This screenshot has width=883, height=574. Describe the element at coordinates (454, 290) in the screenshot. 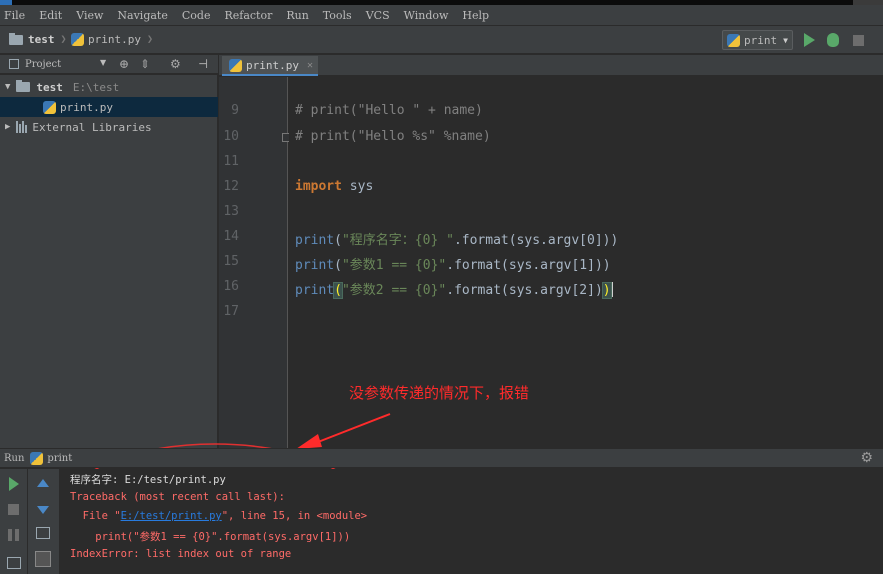

I see `code-line-16: print("参数2 == {0}".format(sys.argv[2]))` at that location.